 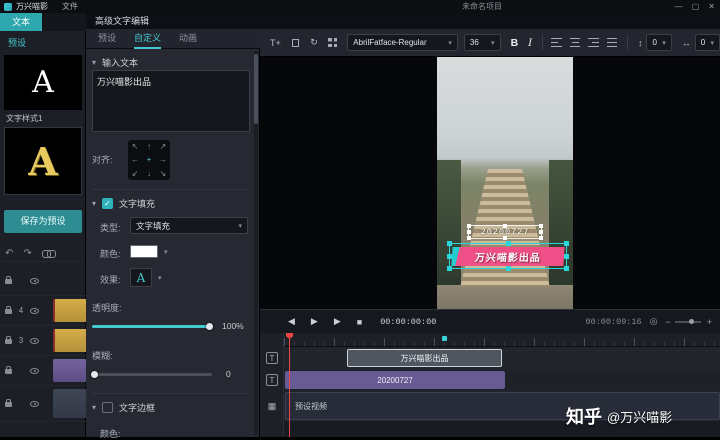 What do you see at coordinates (667, 322) in the screenshot?
I see `zoom-out-button: −` at bounding box center [667, 322].